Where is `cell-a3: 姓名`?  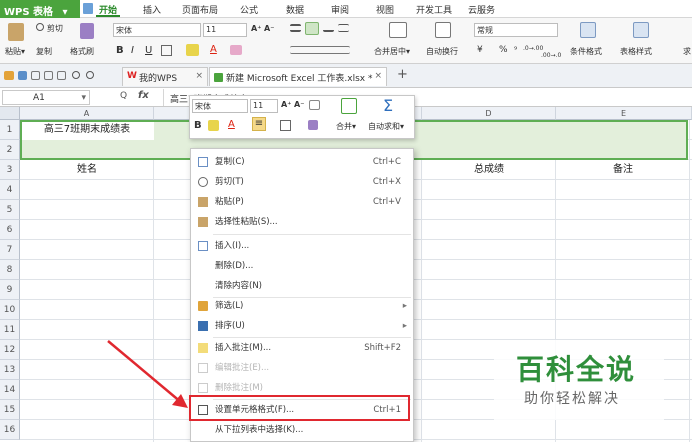
cell-a3: 姓名 is located at coordinates (87, 170).